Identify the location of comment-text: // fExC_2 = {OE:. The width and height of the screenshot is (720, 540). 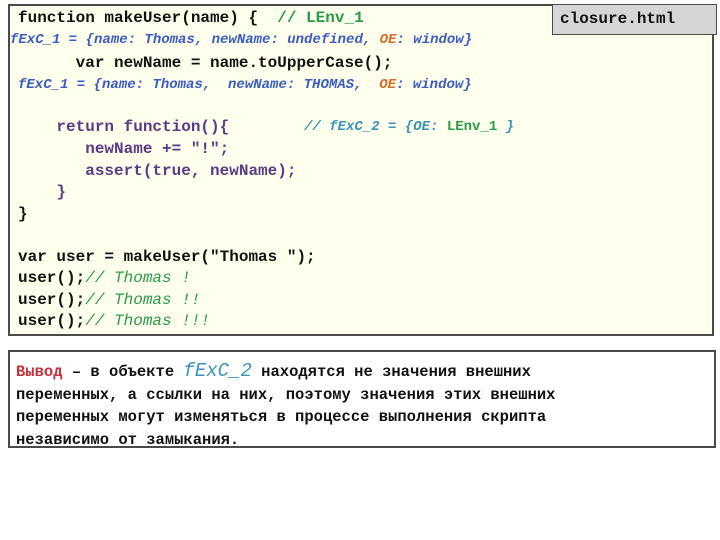
(375, 127).